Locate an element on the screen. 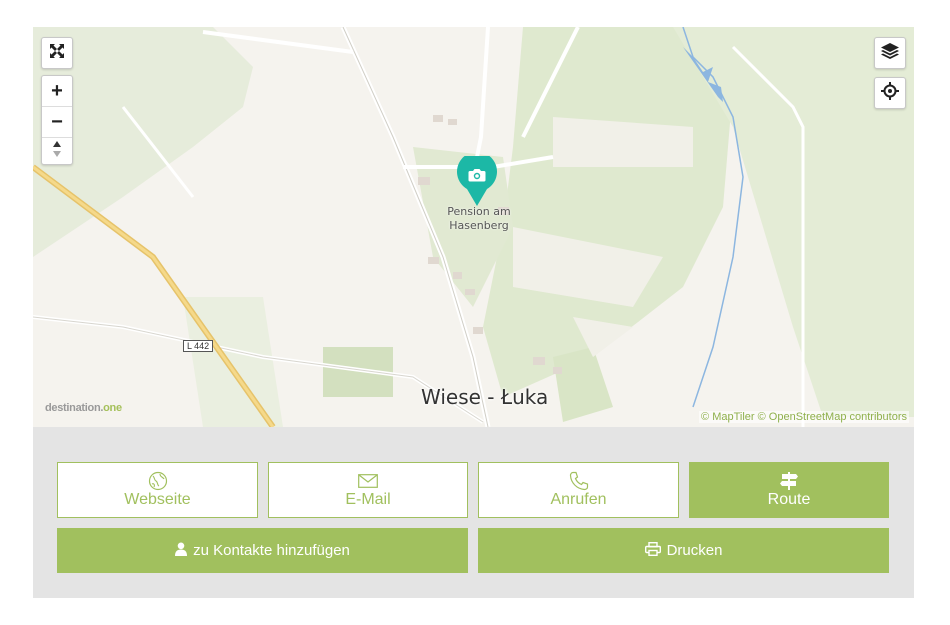 Image resolution: width=950 pixels, height=625 pixels. expand-arrows-icon is located at coordinates (57, 53).